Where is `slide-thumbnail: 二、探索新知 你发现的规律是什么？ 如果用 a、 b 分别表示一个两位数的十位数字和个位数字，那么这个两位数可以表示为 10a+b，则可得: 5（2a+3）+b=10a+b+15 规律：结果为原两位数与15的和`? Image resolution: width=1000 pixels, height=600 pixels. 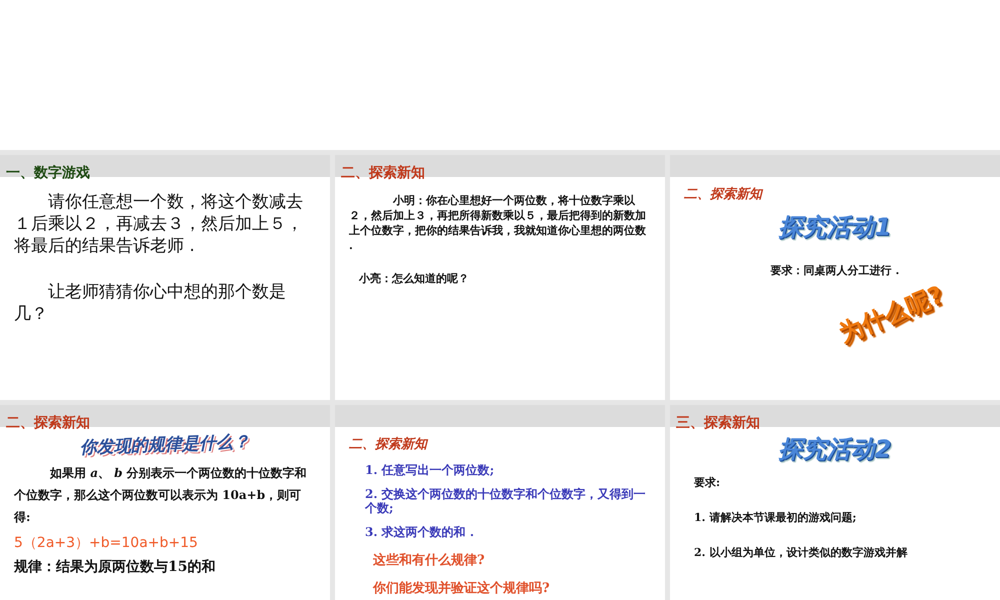 slide-thumbnail: 二、探索新知 你发现的规律是什么？ 如果用 a、 b 分别表示一个两位数的十位数字和个位数字，那么这个两位数可以表示为 10a+b，则可得: 5（2a+3）+b=10a+b+15 规律：结果为原两位数与15的和 is located at coordinates (165, 502).